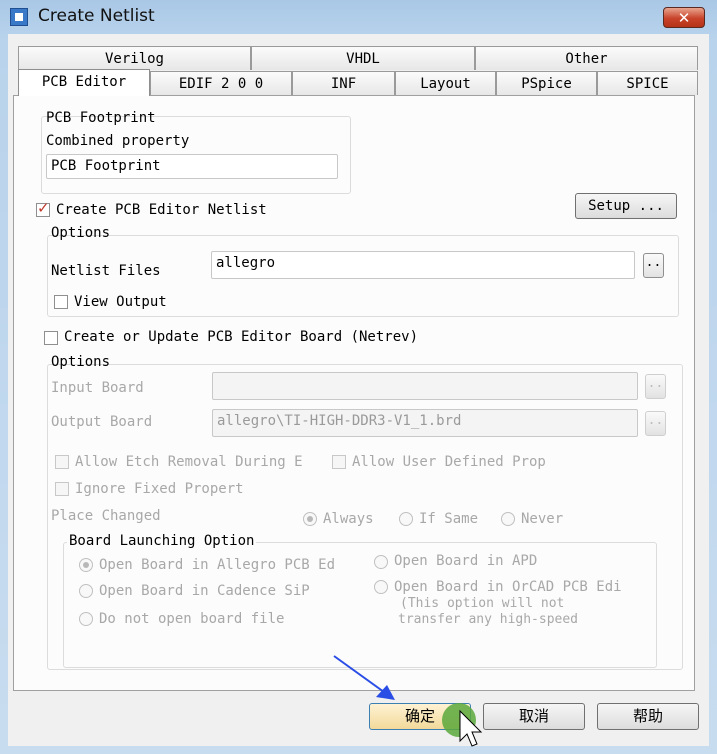 This screenshot has height=754, width=717. I want to click on tab-pcb-editor: PCB Editor, so click(84, 82).